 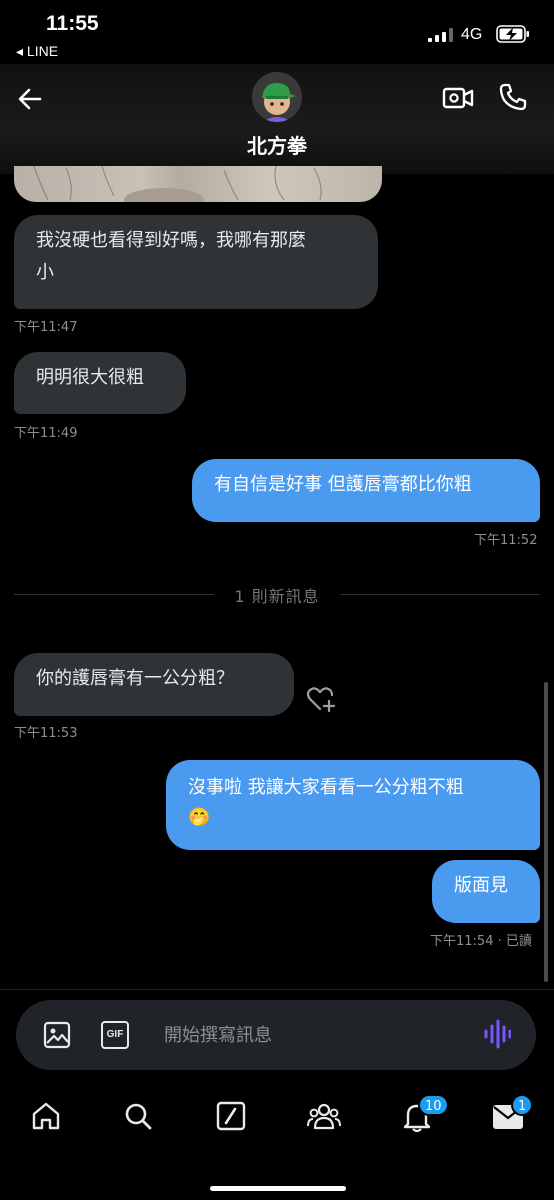 I want to click on message-composer, so click(x=276, y=1035).